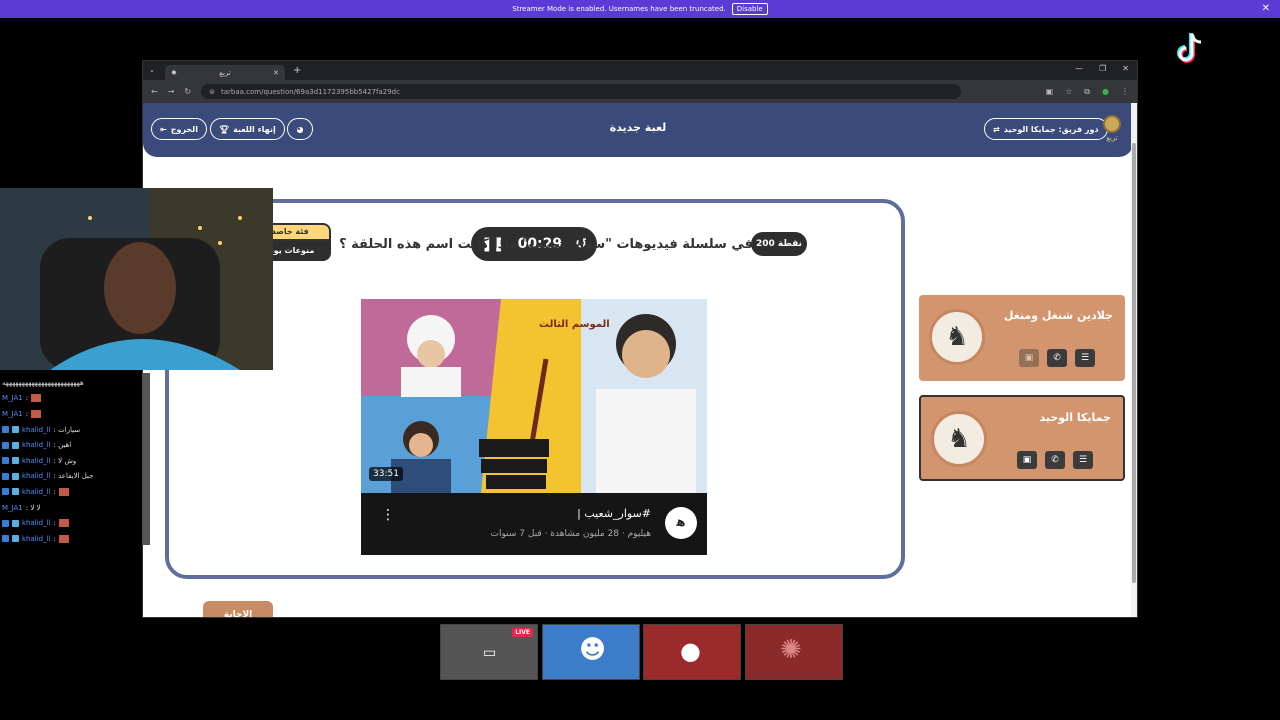  I want to click on answer-button: الإجابة, so click(238, 609).